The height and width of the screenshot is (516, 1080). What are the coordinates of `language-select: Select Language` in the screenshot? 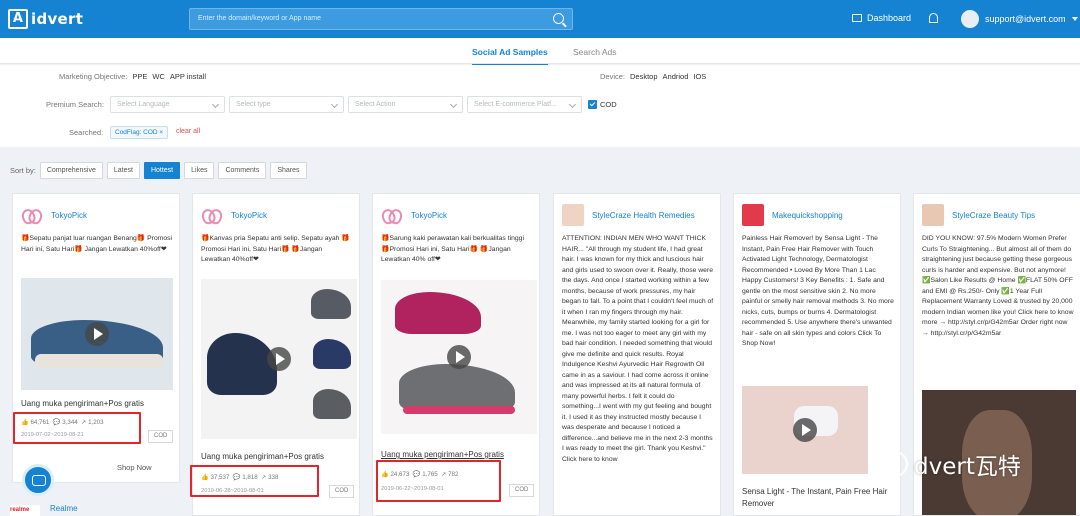 It's located at (167, 104).